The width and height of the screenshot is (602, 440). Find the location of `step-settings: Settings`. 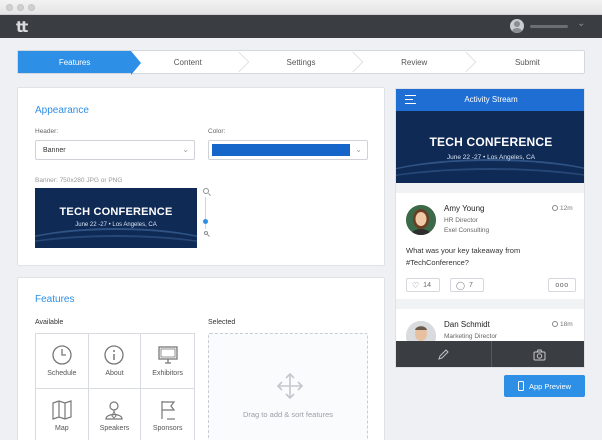

step-settings: Settings is located at coordinates (303, 62).